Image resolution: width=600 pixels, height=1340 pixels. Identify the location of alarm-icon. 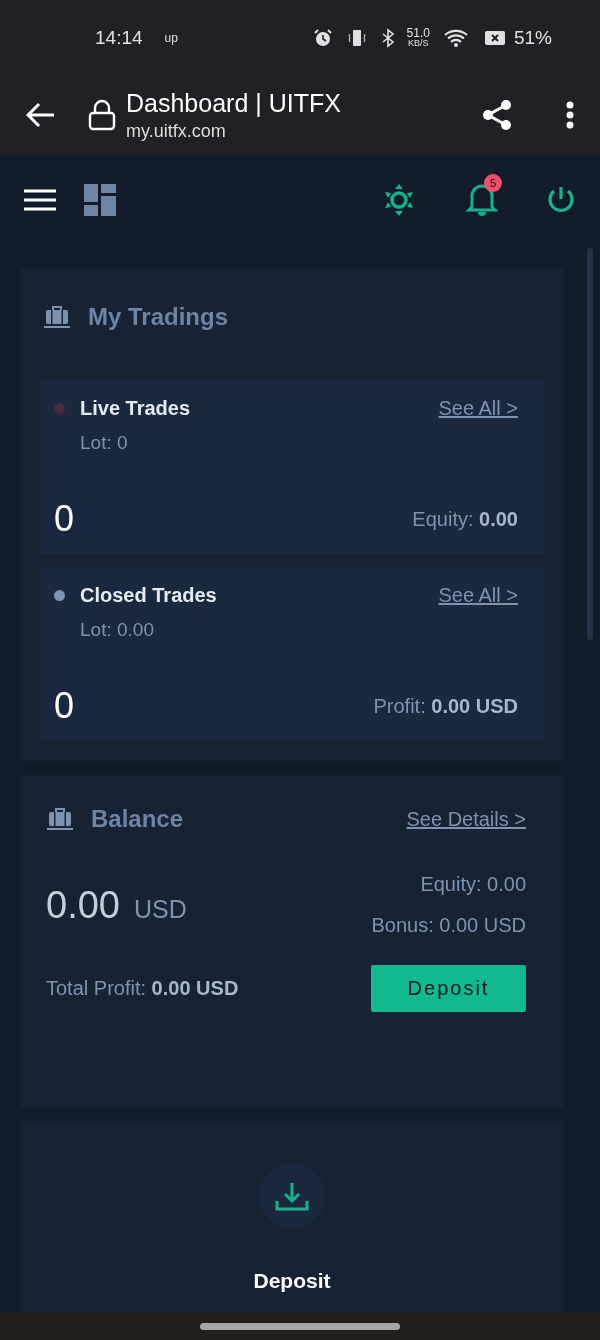
(322, 37).